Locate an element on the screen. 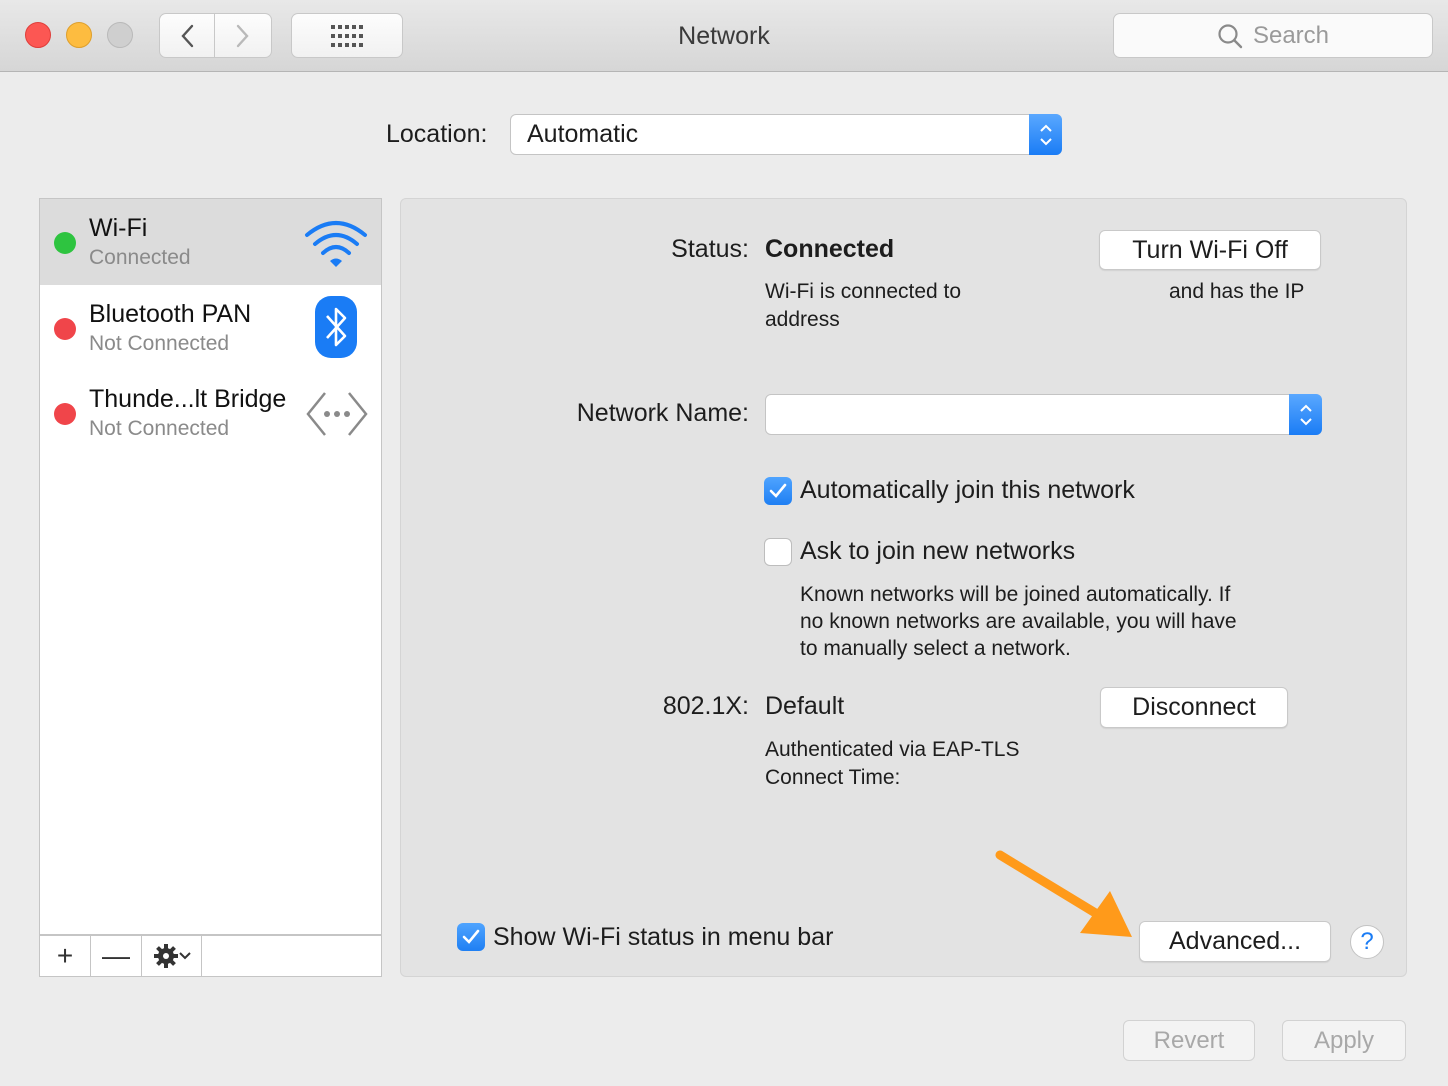 The height and width of the screenshot is (1086, 1448). apply-button: Apply is located at coordinates (1344, 1040).